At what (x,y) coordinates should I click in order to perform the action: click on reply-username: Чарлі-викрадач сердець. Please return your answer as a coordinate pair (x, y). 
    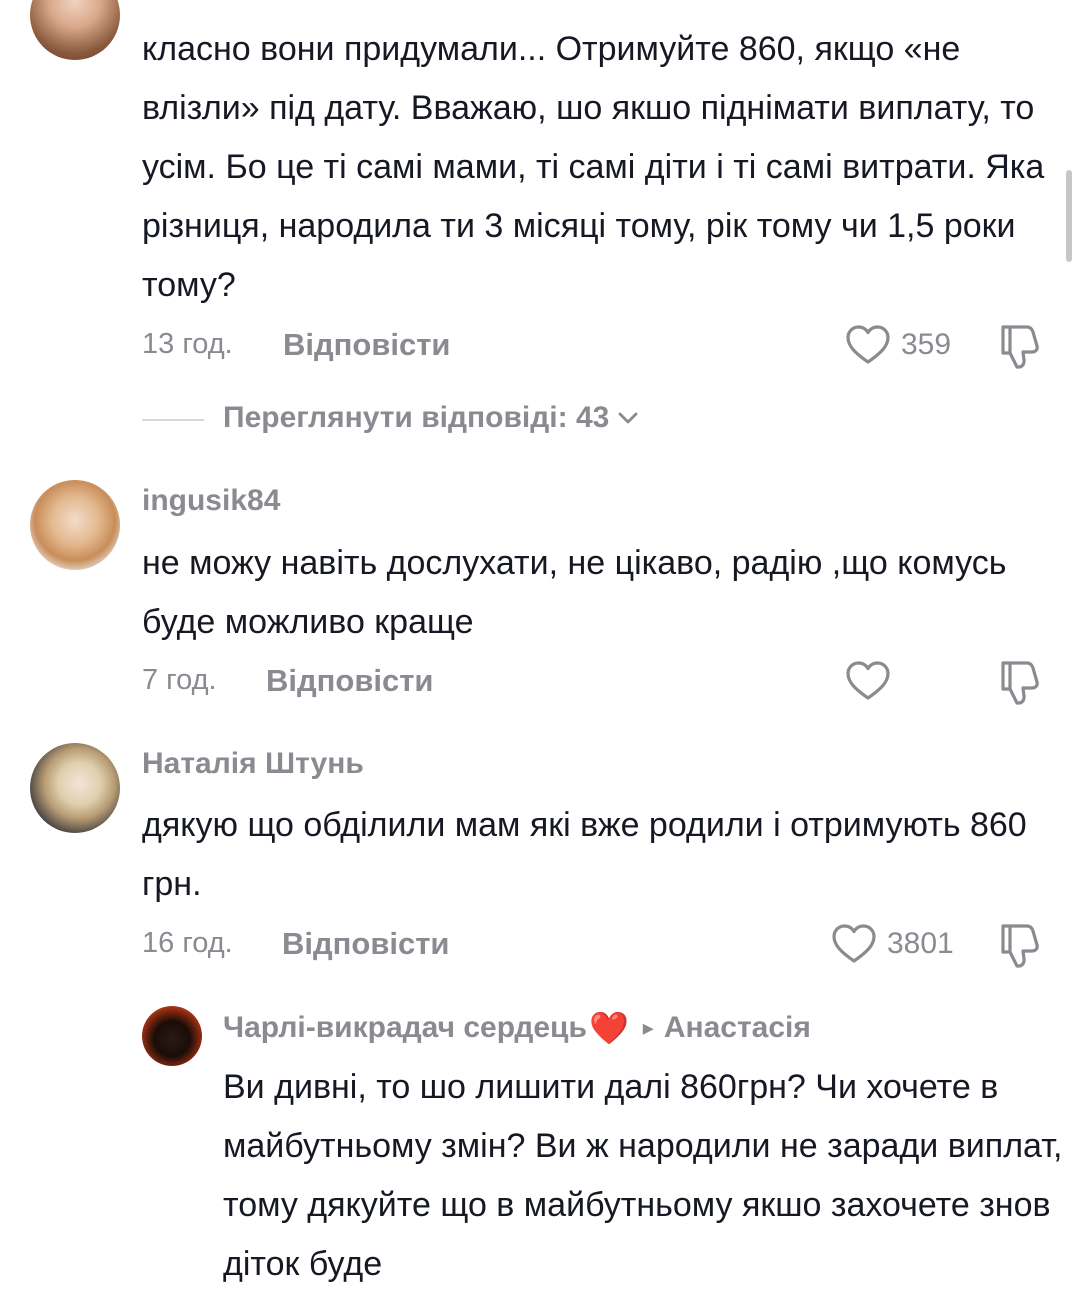
    Looking at the image, I should click on (405, 1028).